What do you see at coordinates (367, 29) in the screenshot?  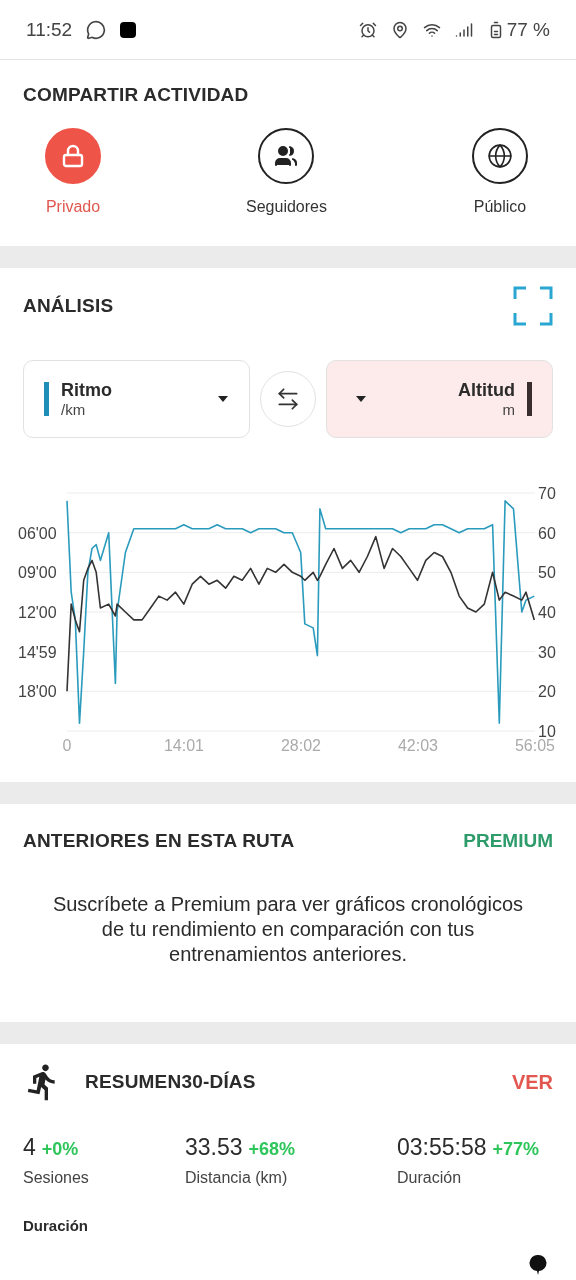 I see `alarm-icon` at bounding box center [367, 29].